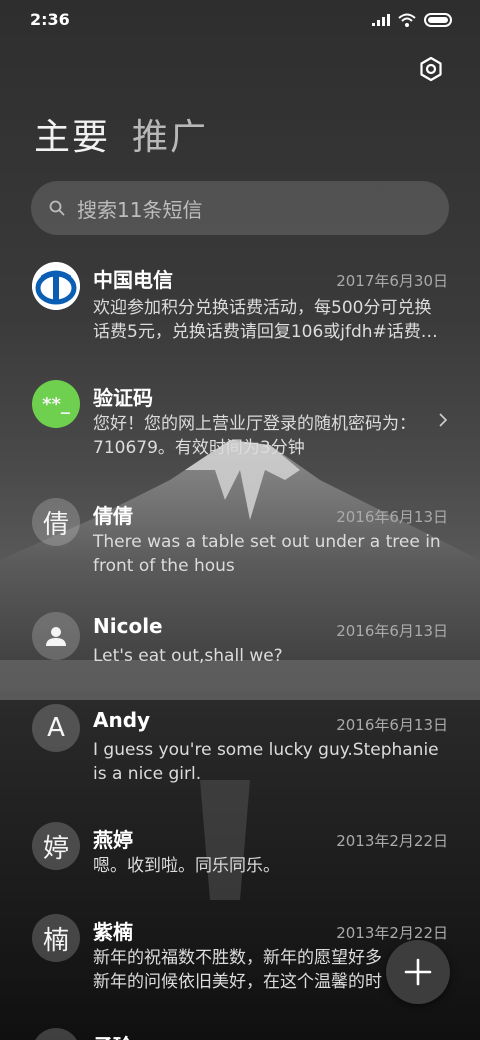  I want to click on telecom-logo-avatar, so click(56, 286).